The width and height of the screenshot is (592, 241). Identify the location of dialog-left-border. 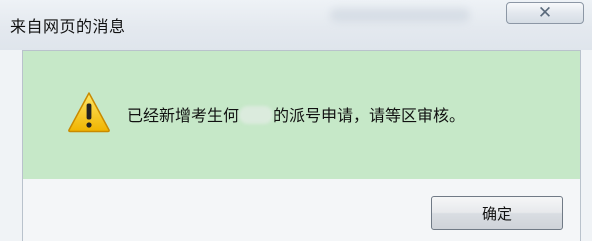
(11, 145).